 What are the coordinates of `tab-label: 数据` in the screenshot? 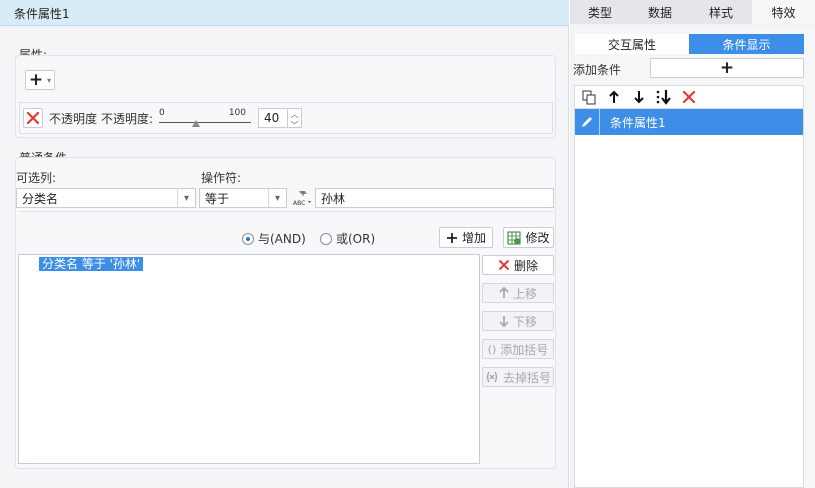 It's located at (659, 12).